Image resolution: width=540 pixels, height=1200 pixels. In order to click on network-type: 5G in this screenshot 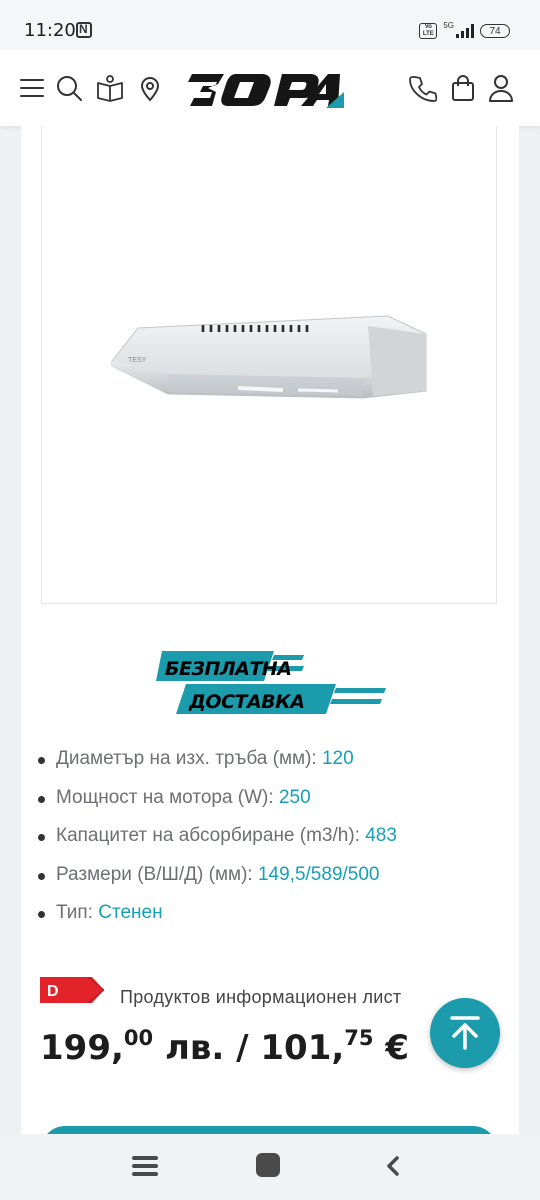, I will do `click(448, 25)`.